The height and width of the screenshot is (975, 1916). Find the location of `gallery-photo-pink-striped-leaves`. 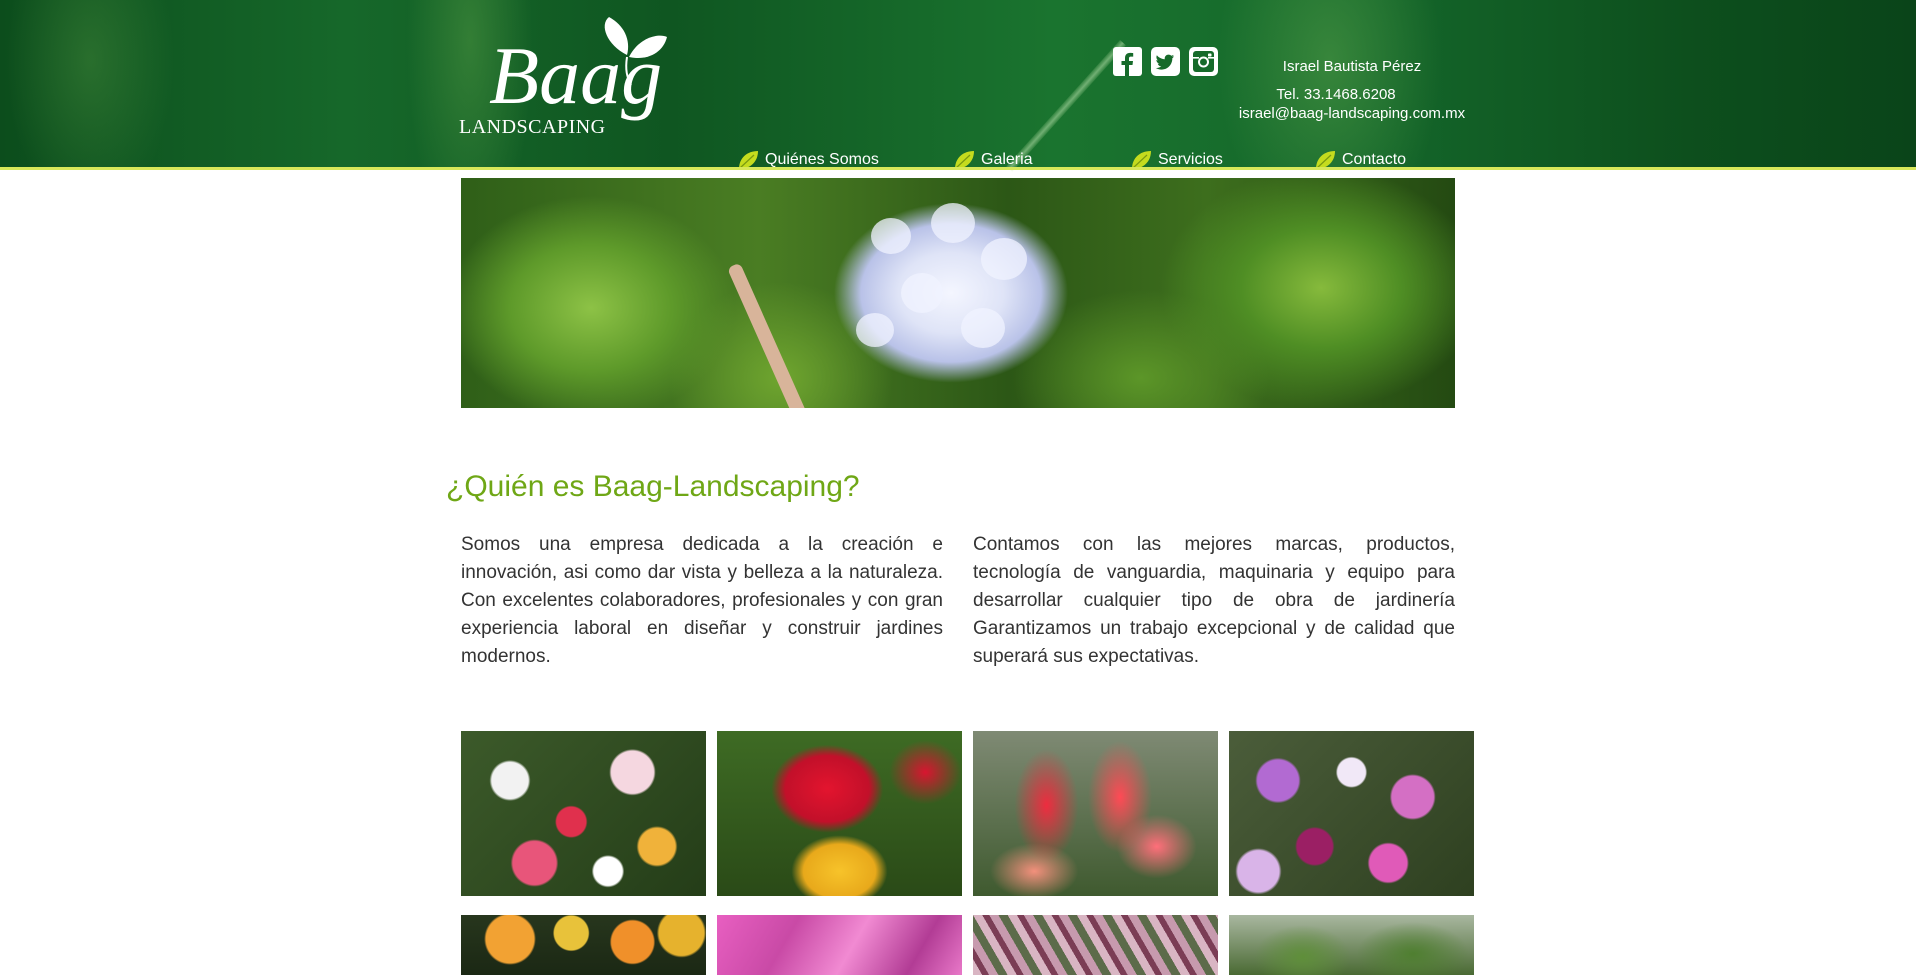

gallery-photo-pink-striped-leaves is located at coordinates (1095, 945).